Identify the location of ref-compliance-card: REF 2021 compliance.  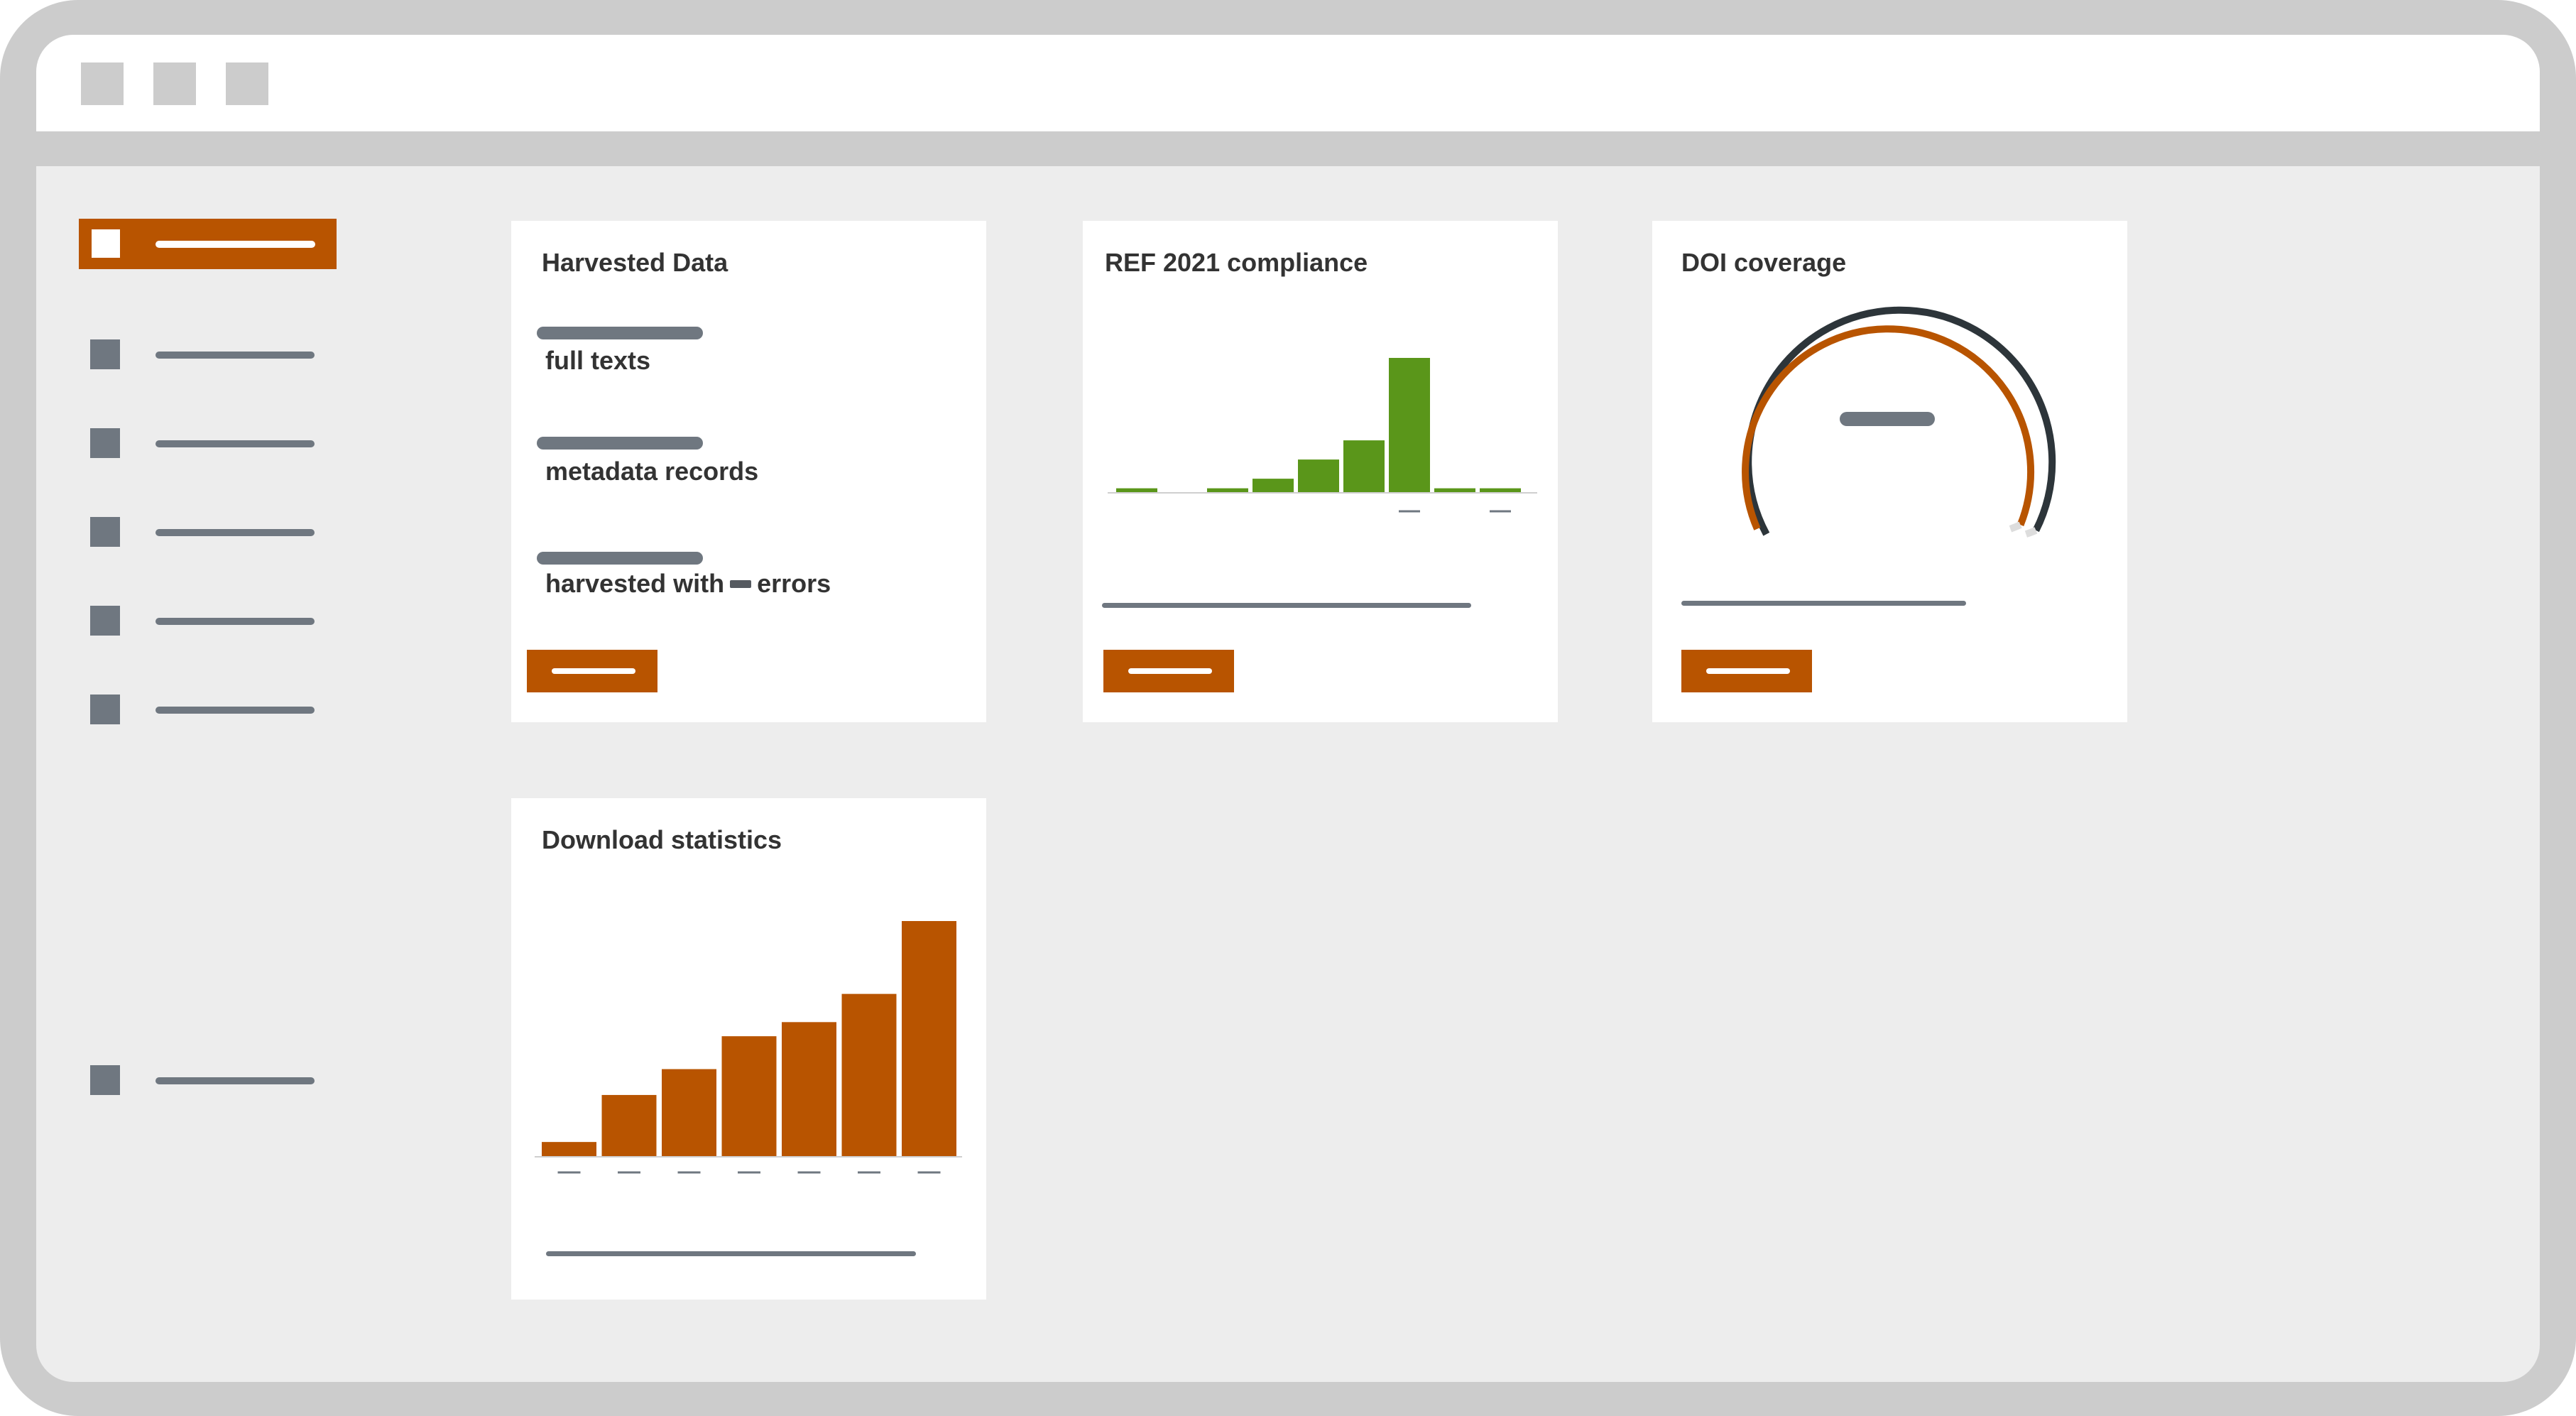
(1320, 472).